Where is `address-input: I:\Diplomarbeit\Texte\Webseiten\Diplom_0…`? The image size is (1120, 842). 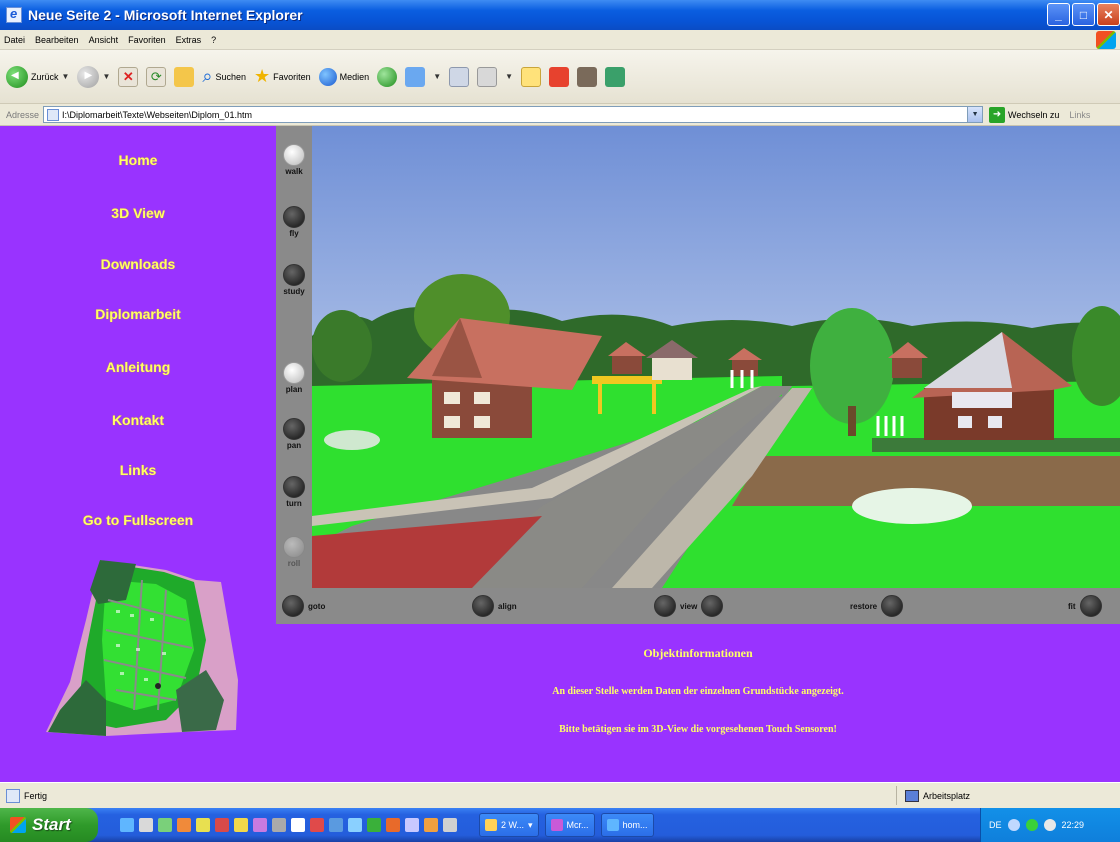 address-input: I:\Diplomarbeit\Texte\Webseiten\Diplom_0… is located at coordinates (513, 114).